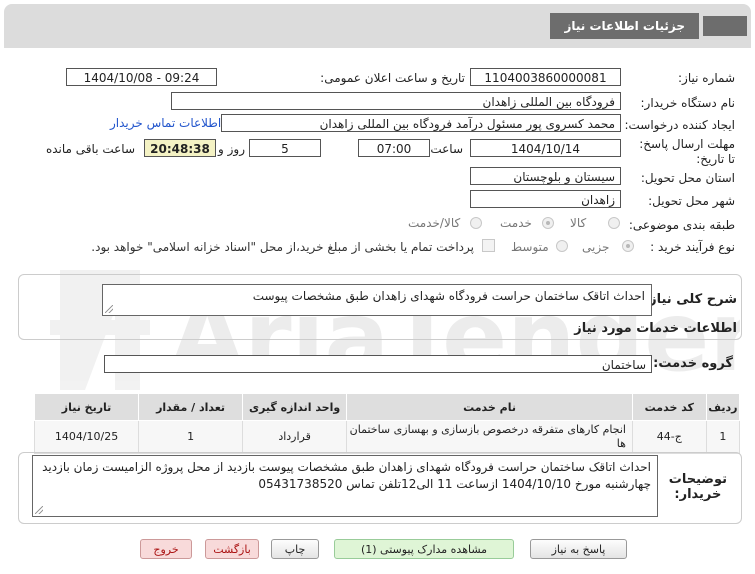 The width and height of the screenshot is (755, 574). I want to click on print-button: چاپ, so click(295, 549).